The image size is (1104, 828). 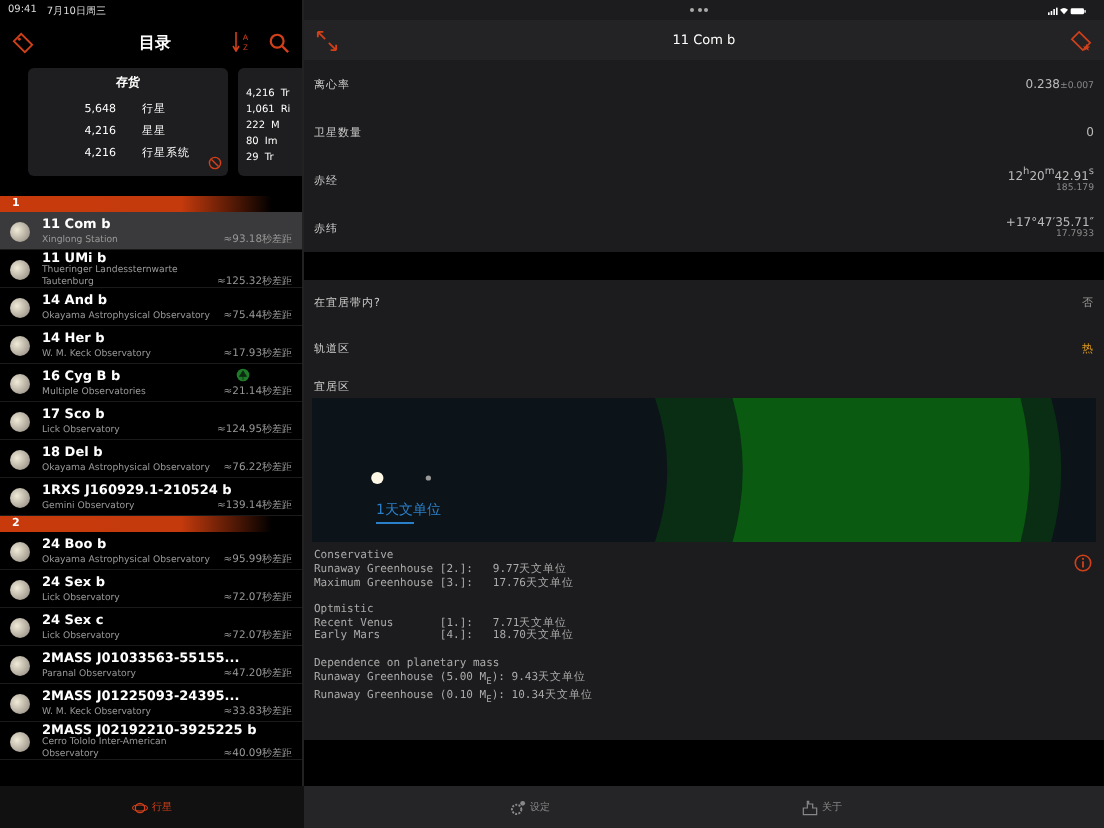 I want to click on sidebar-title: 目录, so click(x=155, y=42).